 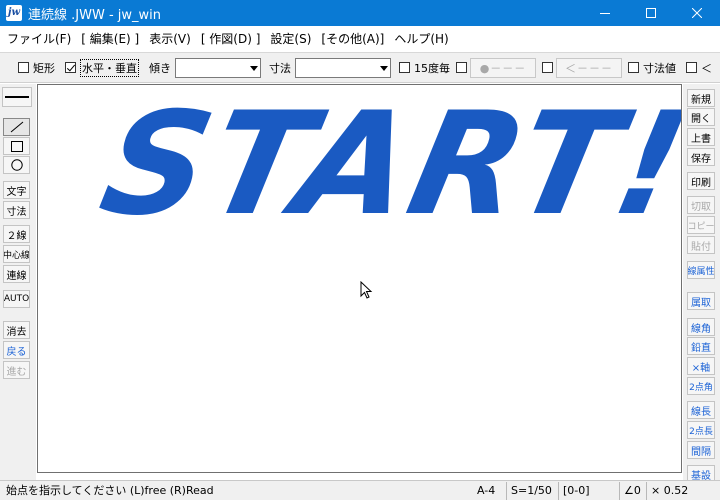 What do you see at coordinates (39, 39) in the screenshot?
I see `menu-file: ファイル(F)` at bounding box center [39, 39].